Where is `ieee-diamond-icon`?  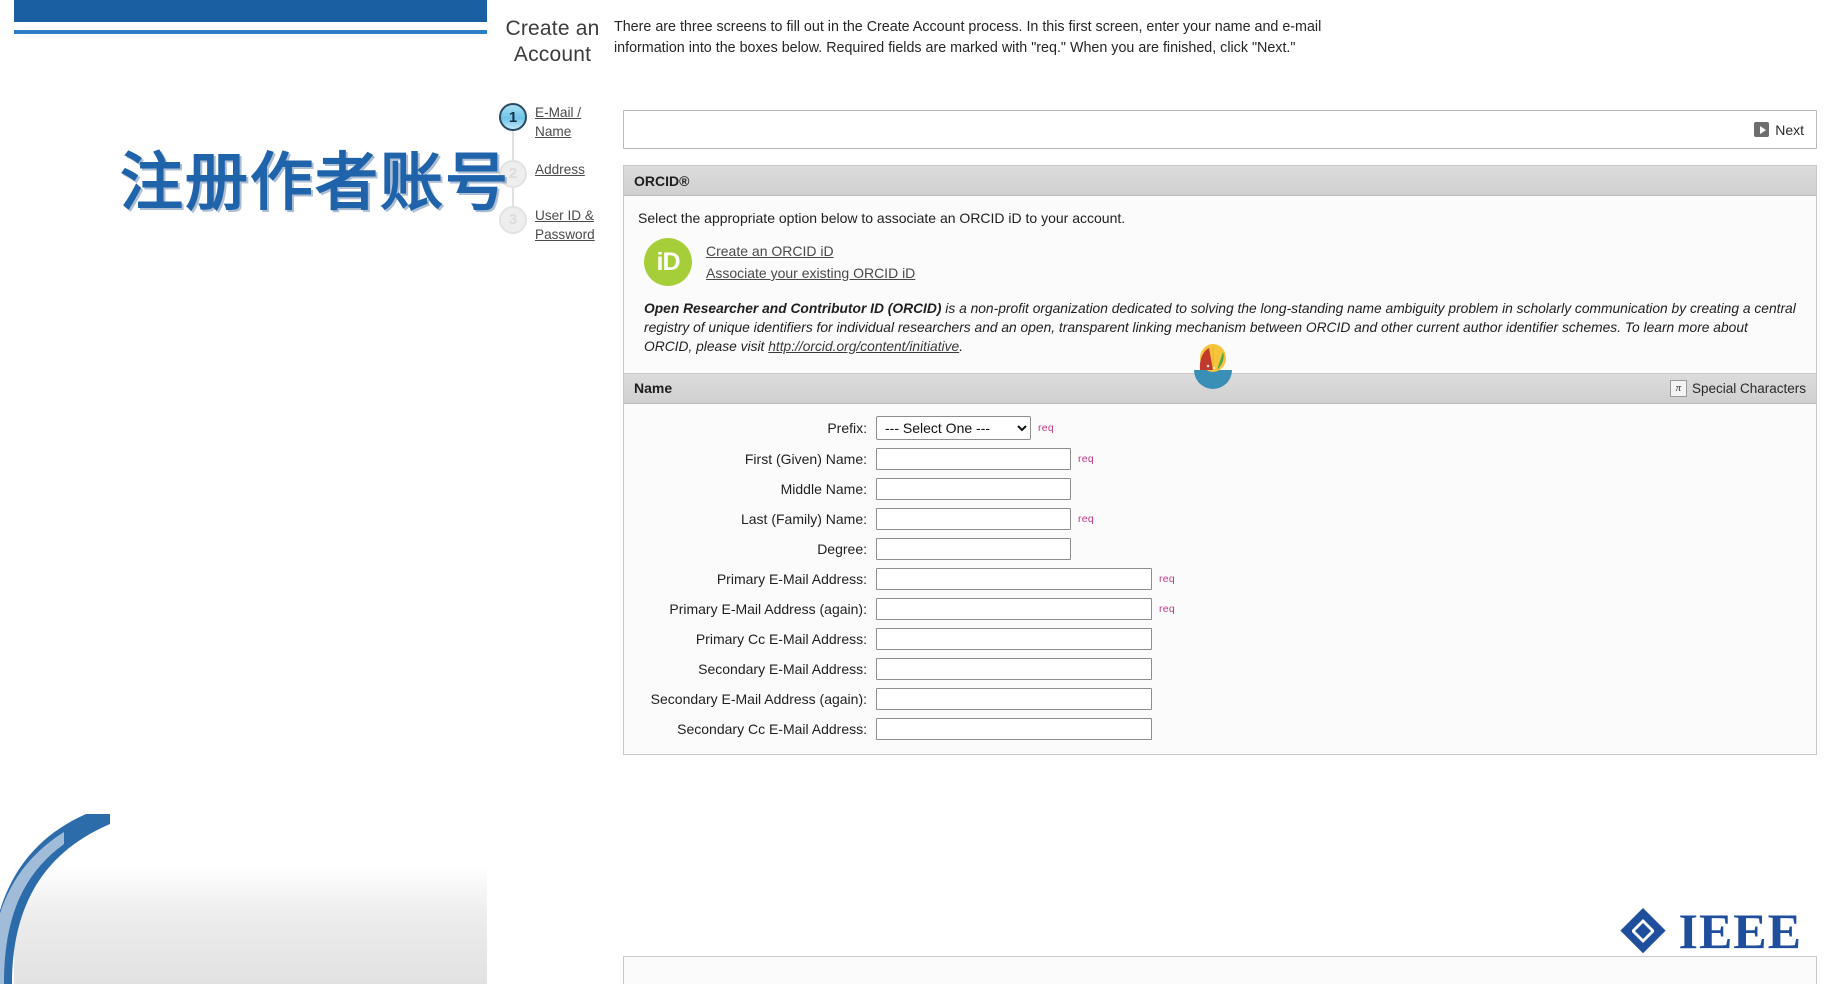
ieee-diamond-icon is located at coordinates (1643, 931).